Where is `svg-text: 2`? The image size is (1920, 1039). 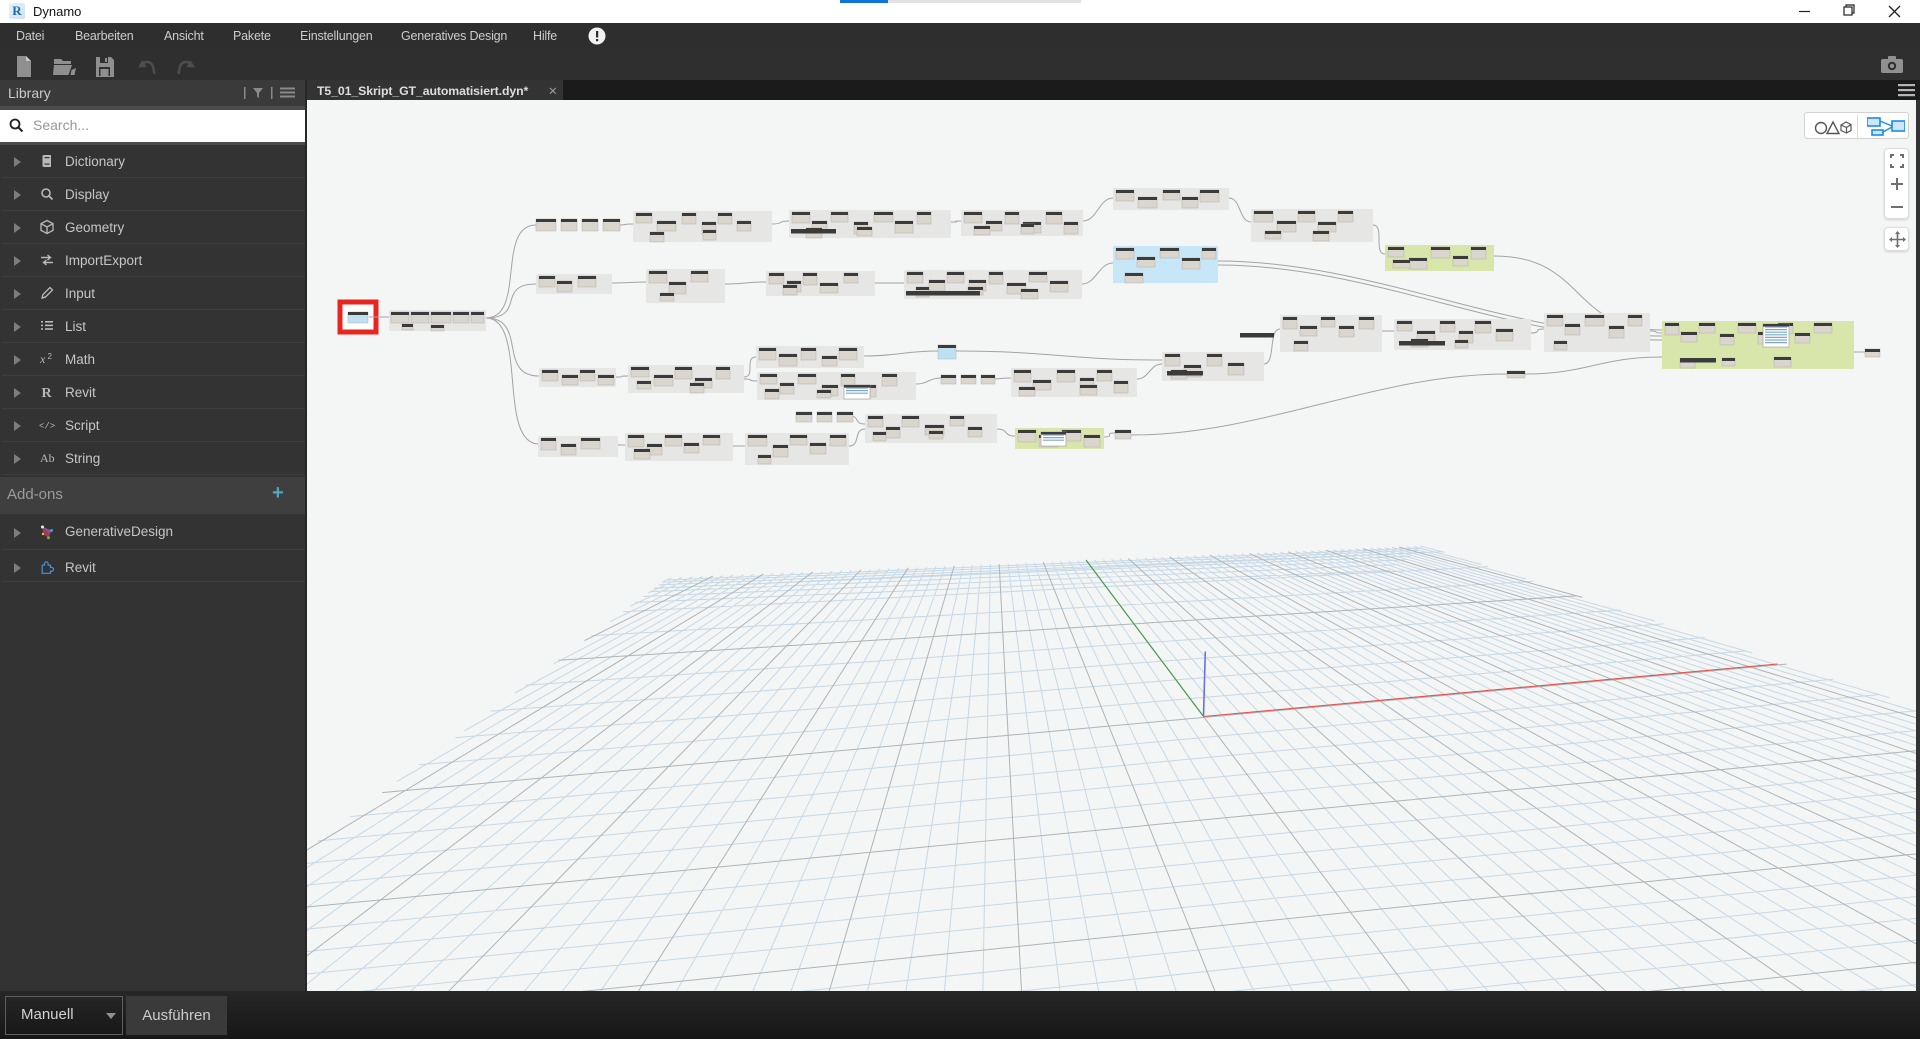 svg-text: 2 is located at coordinates (50, 356).